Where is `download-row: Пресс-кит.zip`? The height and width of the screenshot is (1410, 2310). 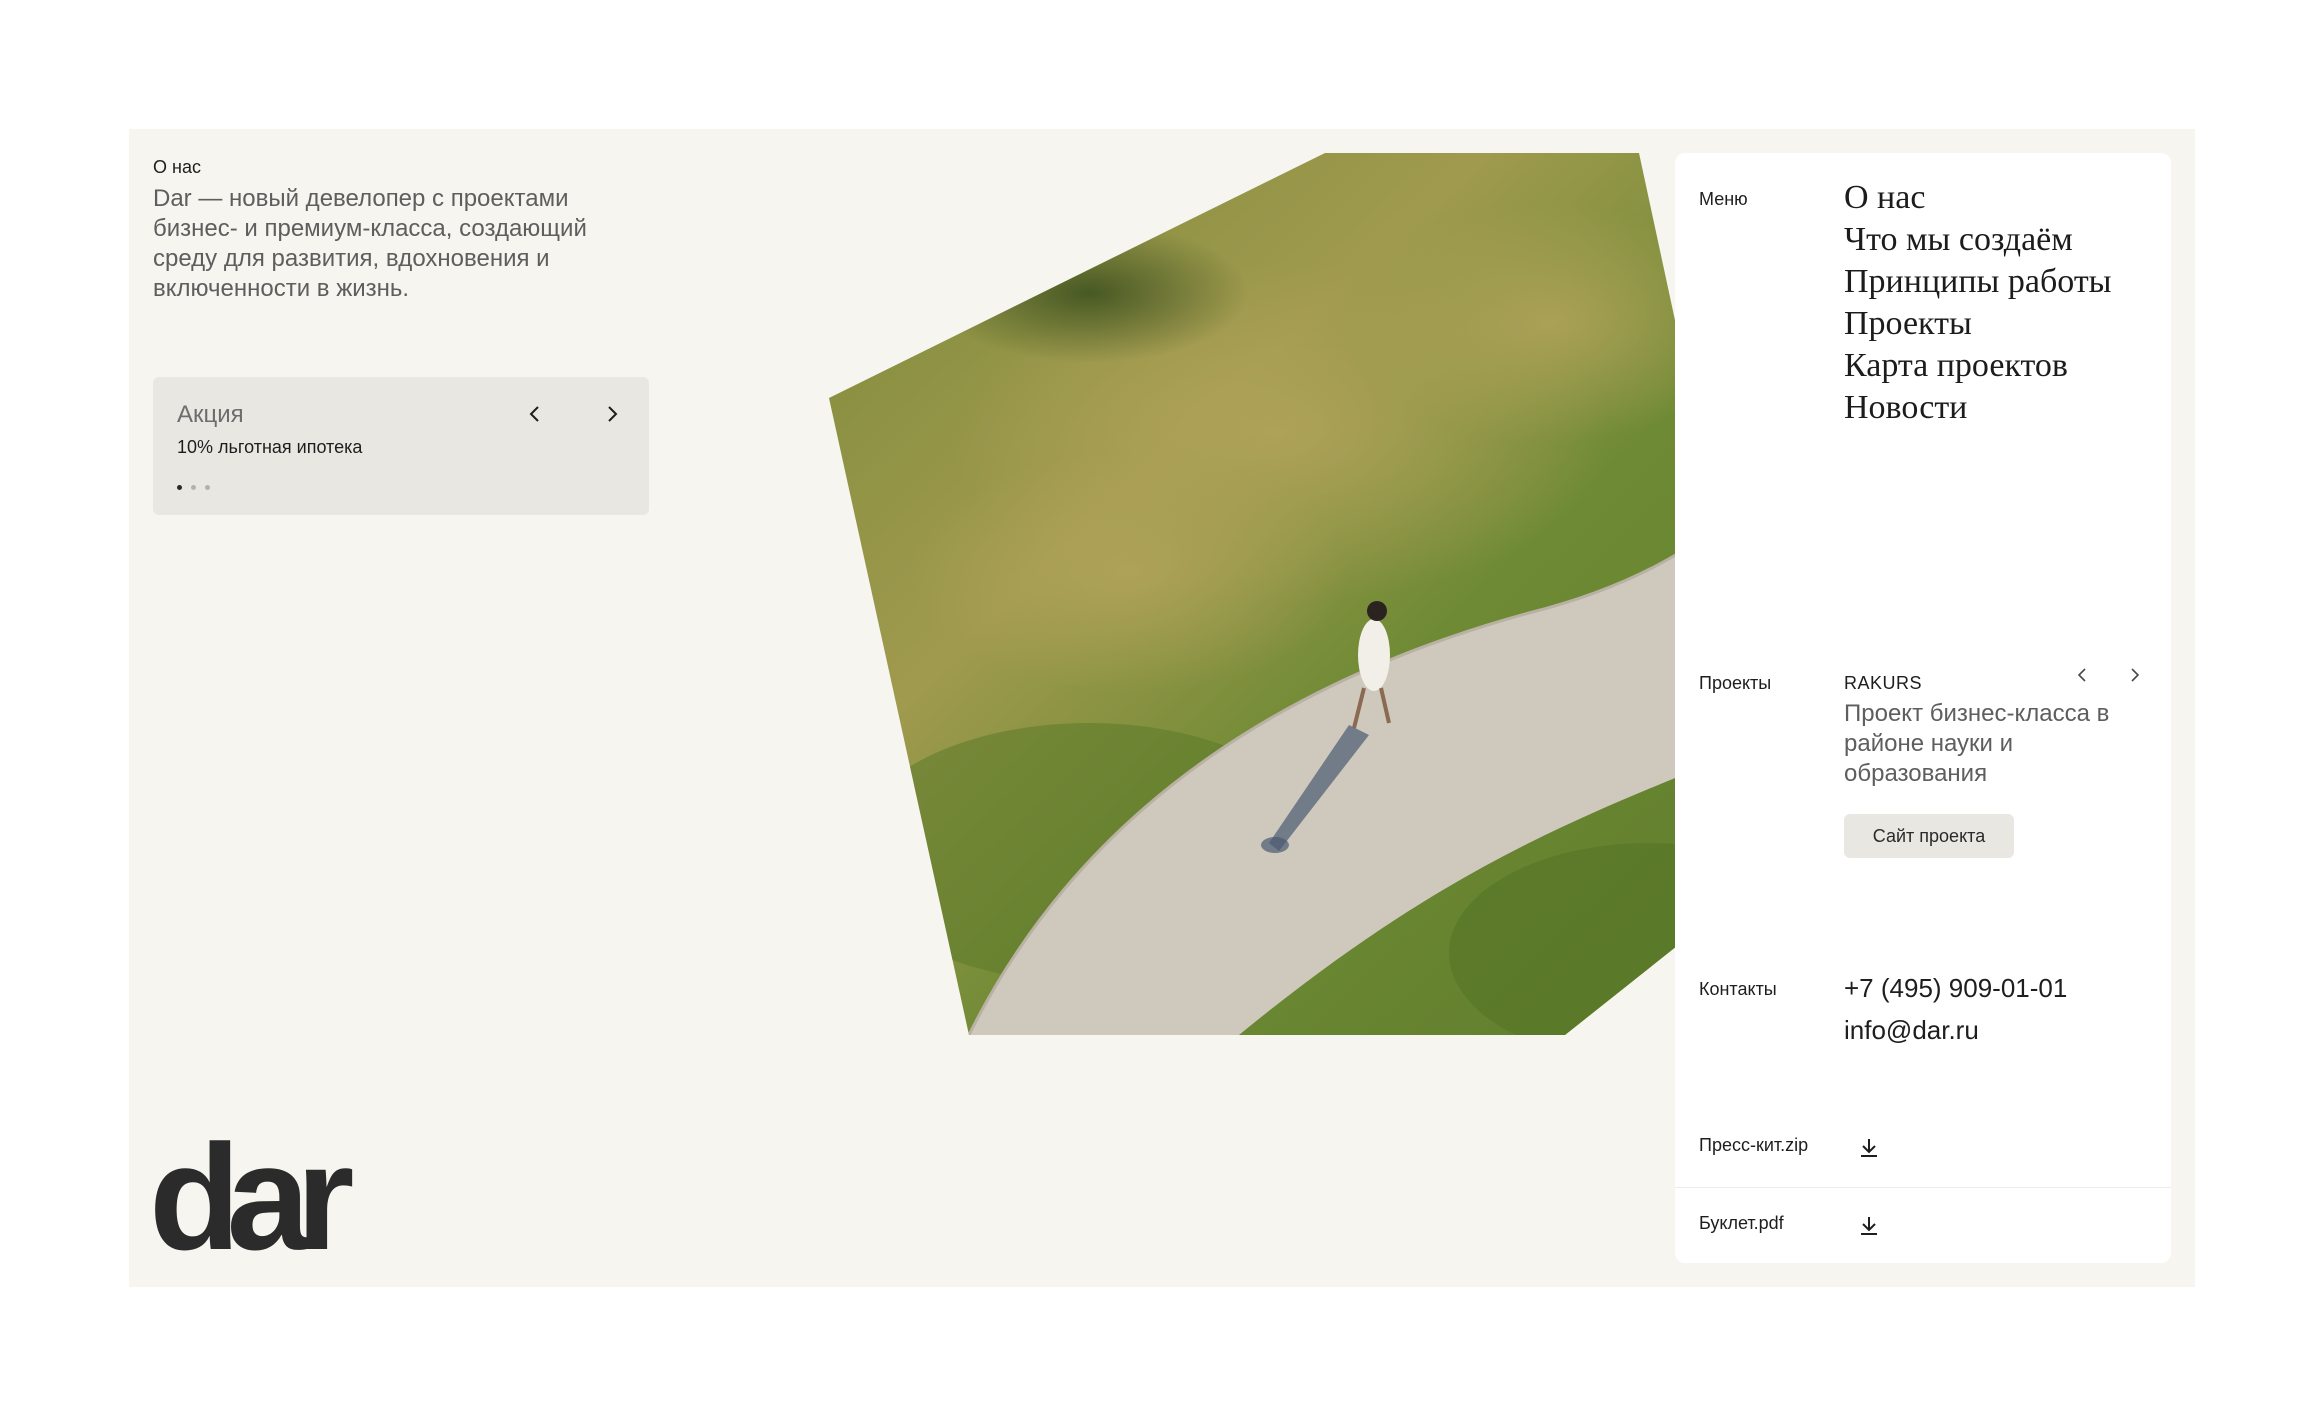
download-row: Пресс-кит.zip is located at coordinates (1923, 1149).